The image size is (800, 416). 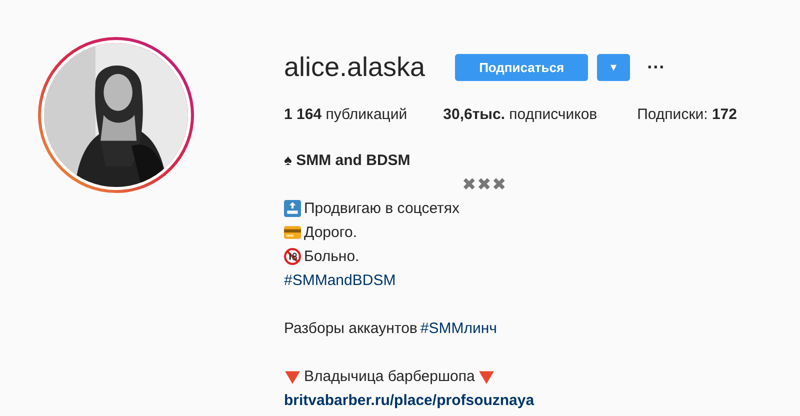 What do you see at coordinates (331, 232) in the screenshot?
I see `bio-text: Дорого.` at bounding box center [331, 232].